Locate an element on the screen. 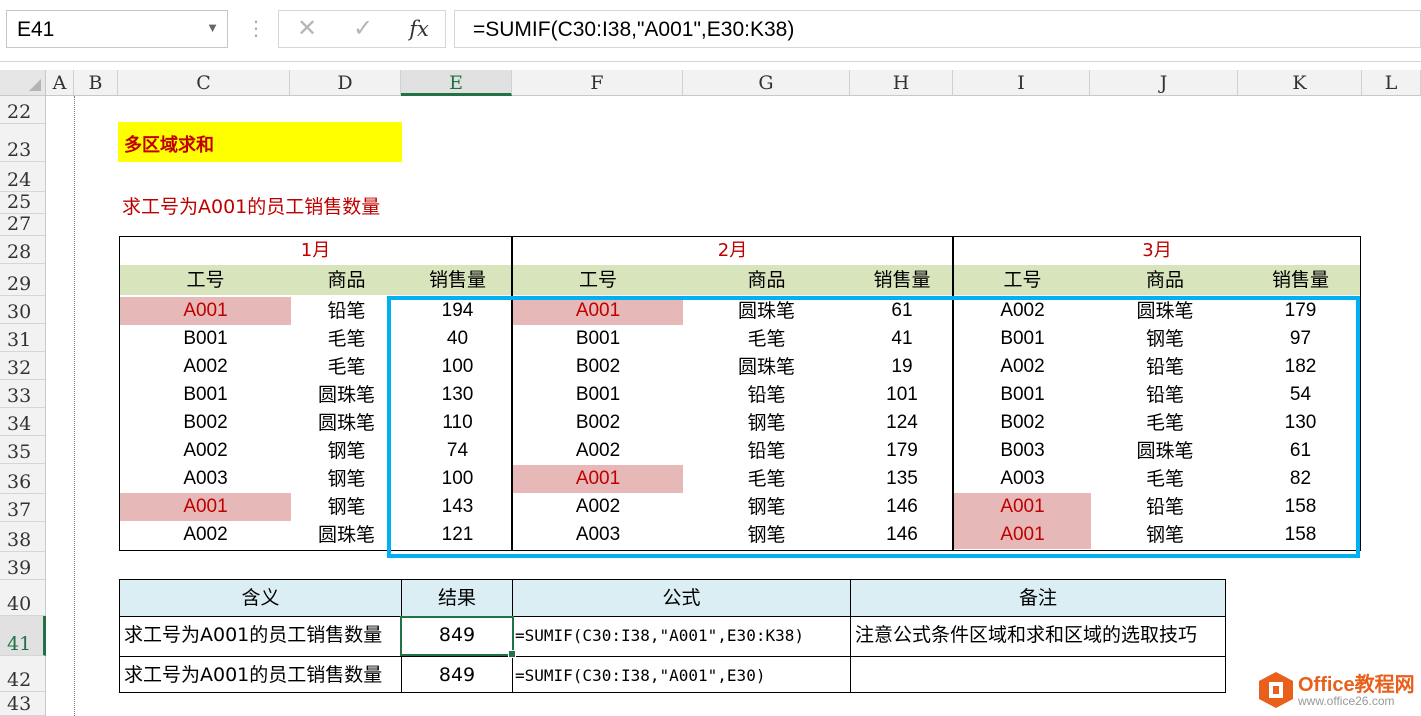 The image size is (1421, 716). row-header-43: 43 is located at coordinates (23, 704).